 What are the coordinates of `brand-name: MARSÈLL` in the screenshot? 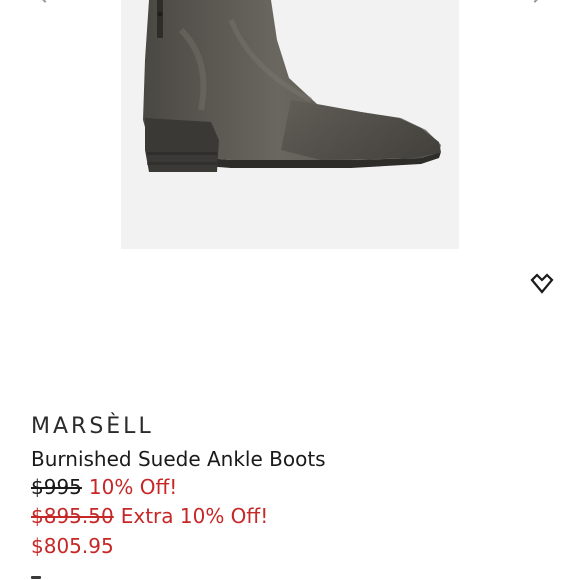 It's located at (92, 427).